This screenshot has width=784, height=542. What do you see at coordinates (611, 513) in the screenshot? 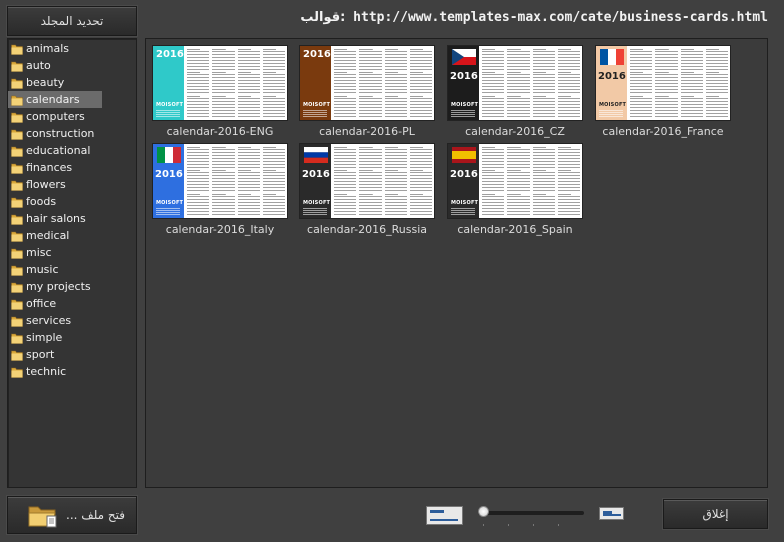
I see `zoom-small-icon` at bounding box center [611, 513].